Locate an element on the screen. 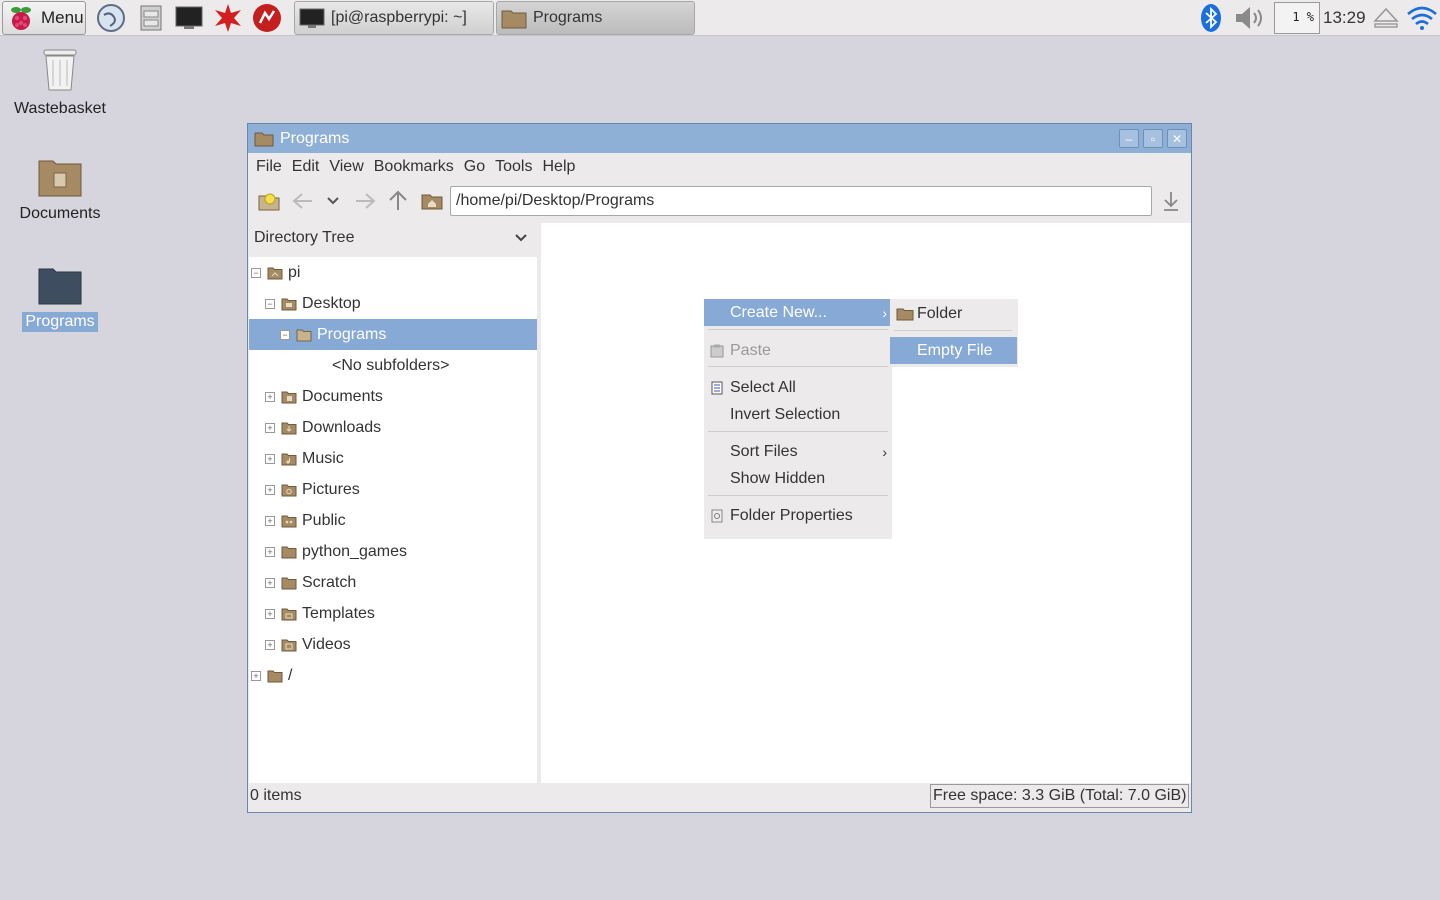  close-button: ✕ is located at coordinates (1177, 138).